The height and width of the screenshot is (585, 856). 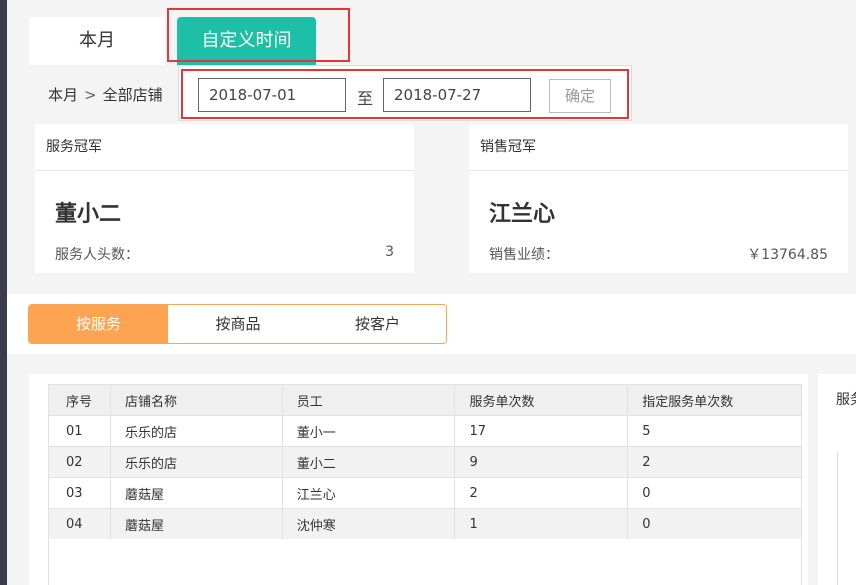 I want to click on right-panel-title: 服务, so click(x=846, y=400).